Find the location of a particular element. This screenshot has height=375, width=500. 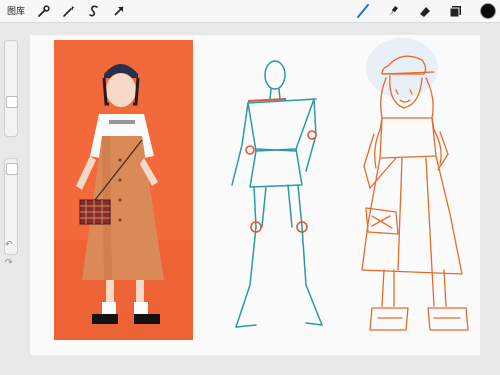

gallery-button: 图库 is located at coordinates (16, 10).